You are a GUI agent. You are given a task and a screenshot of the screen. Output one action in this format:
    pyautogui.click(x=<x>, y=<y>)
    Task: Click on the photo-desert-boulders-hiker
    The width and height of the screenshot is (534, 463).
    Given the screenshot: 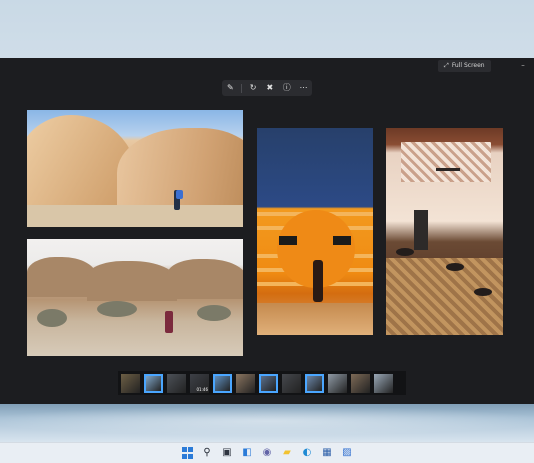 What is the action you would take?
    pyautogui.click(x=135, y=168)
    